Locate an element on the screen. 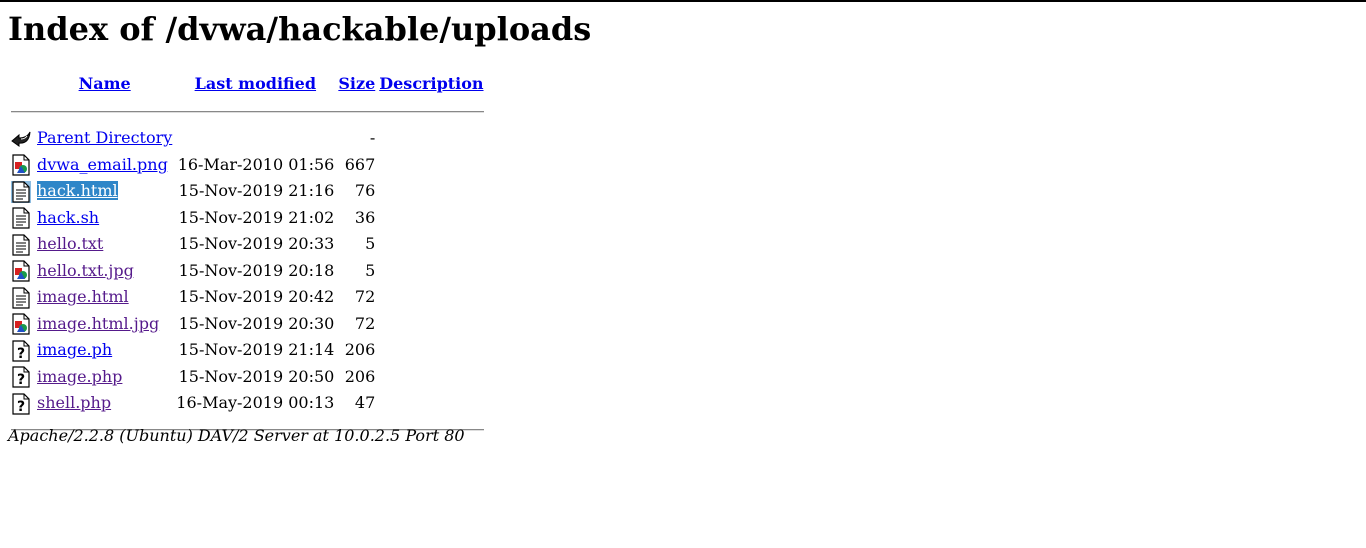  size-cell: 47 is located at coordinates (365, 403).